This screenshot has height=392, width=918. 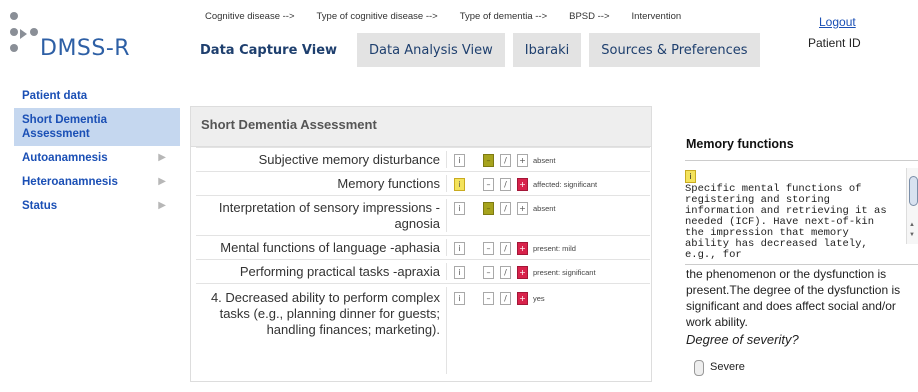 I want to click on scroll-up-icon: ▲, so click(x=912, y=225).